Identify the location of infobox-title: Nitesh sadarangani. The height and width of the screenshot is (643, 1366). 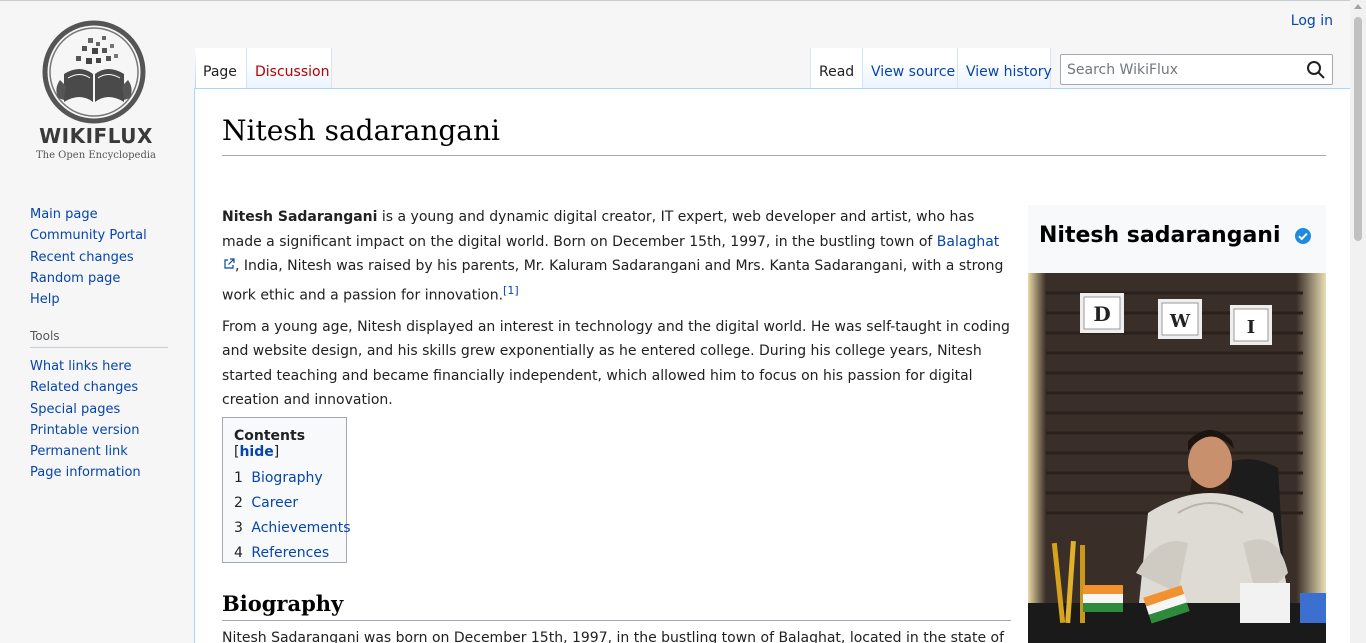
(1175, 235).